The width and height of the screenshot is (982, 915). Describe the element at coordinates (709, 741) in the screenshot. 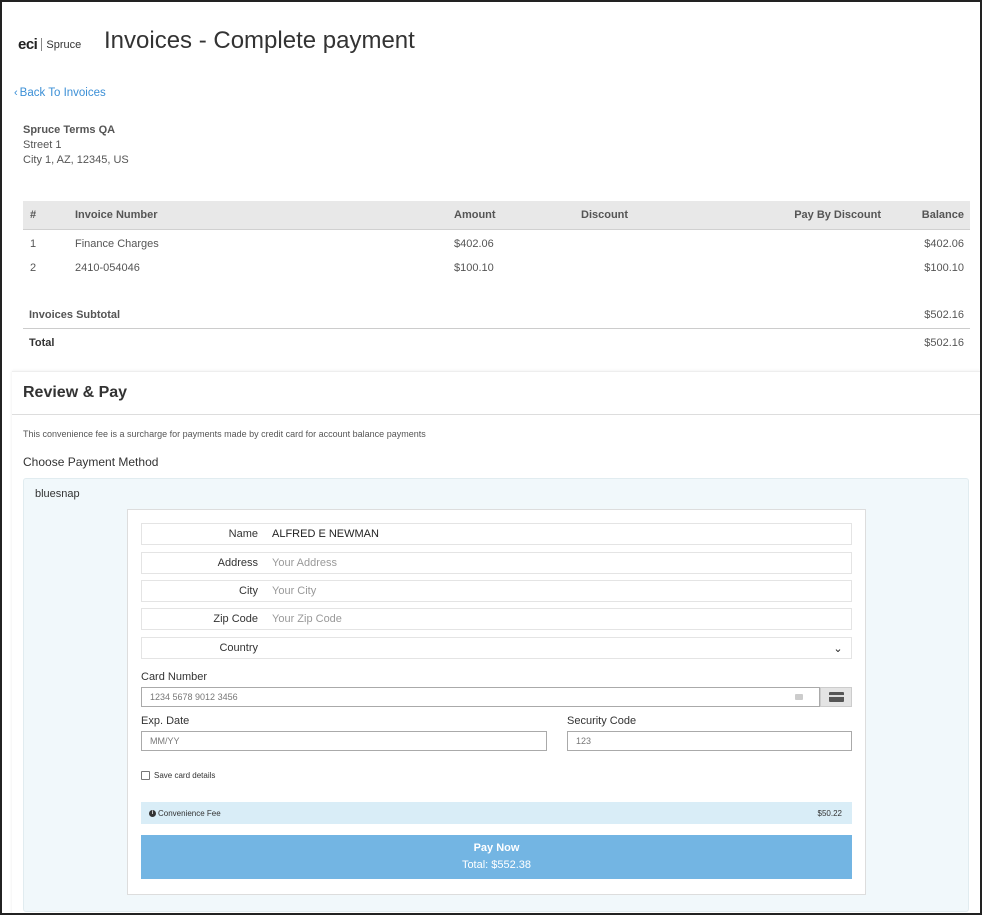

I see `security-code-input: 123` at that location.